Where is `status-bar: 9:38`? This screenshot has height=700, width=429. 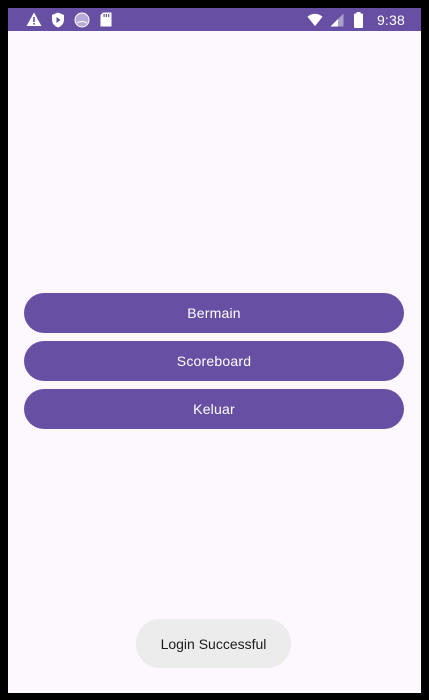
status-bar: 9:38 is located at coordinates (214, 19).